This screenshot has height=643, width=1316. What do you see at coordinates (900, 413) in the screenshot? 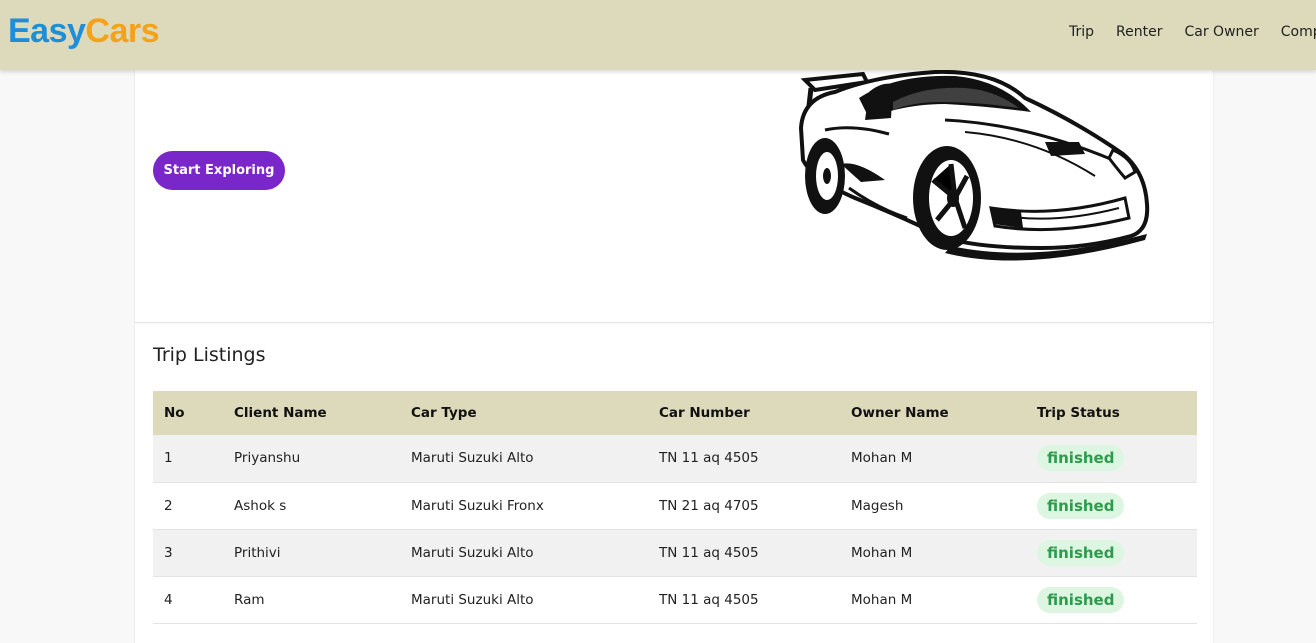
I see `col-header-owner-name: Owner Name` at bounding box center [900, 413].